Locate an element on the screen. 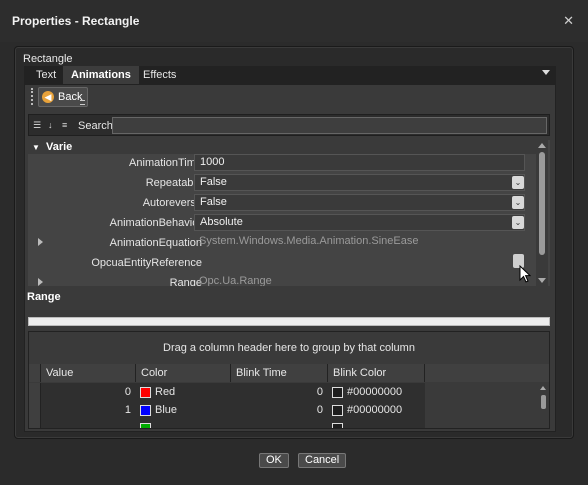 Image resolution: width=588 pixels, height=485 pixels. back-toolbar: ◀ Back is located at coordinates (58, 97).